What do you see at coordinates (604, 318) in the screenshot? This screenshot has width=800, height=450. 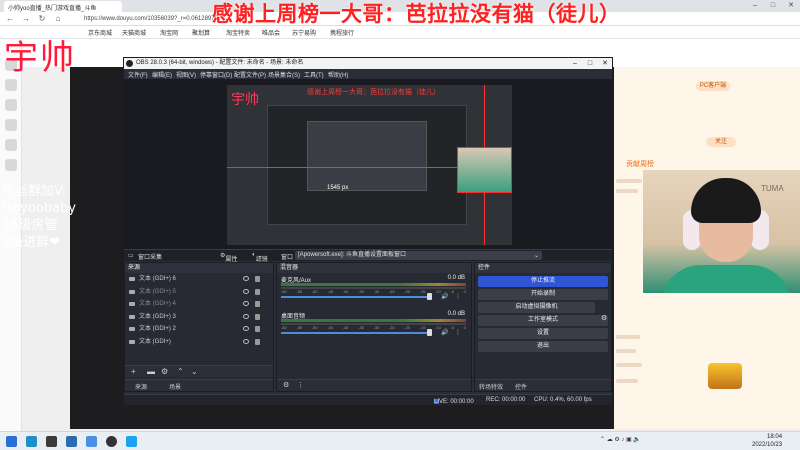 I see `virtual-camera-gear-icon: ⚙` at bounding box center [604, 318].